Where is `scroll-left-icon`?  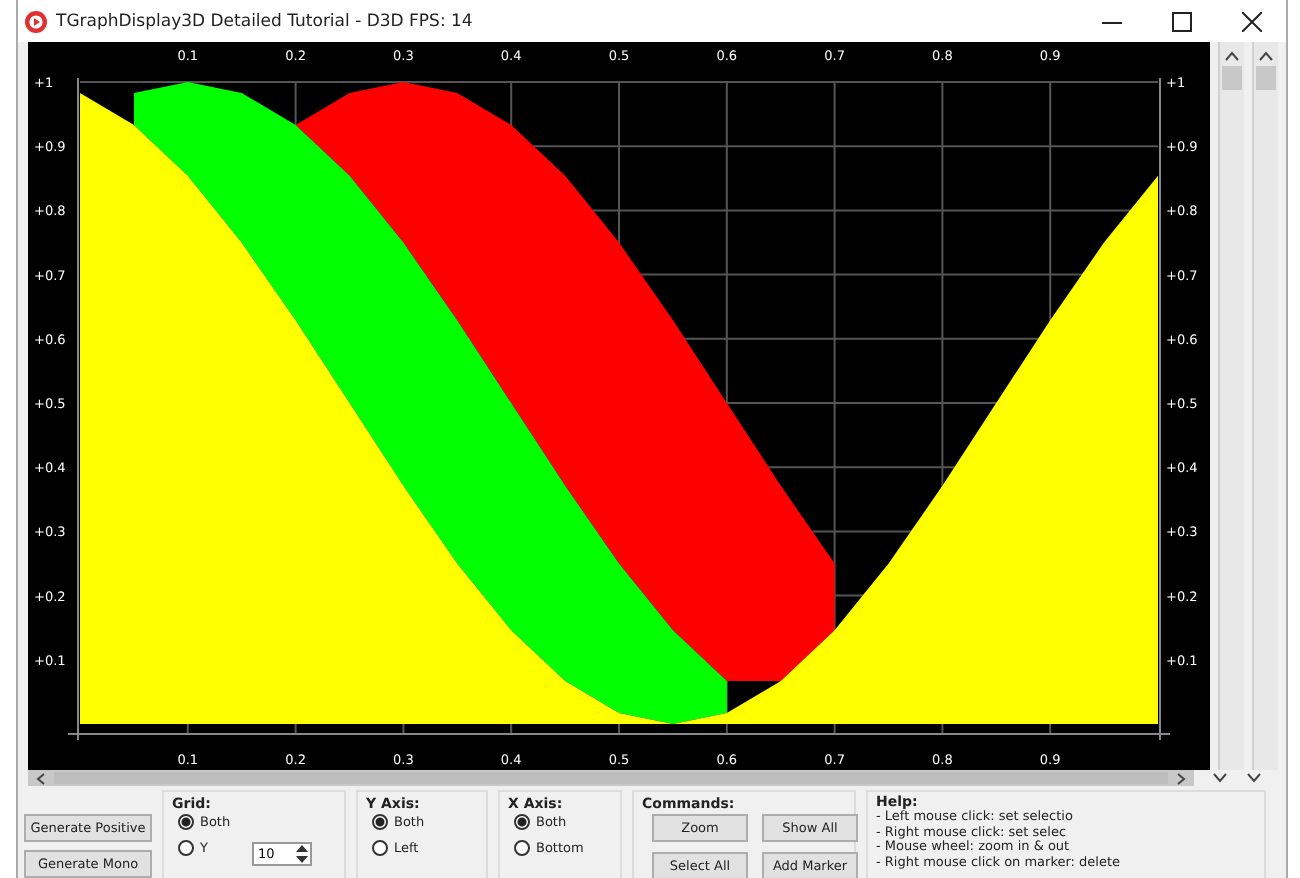
scroll-left-icon is located at coordinates (41, 778).